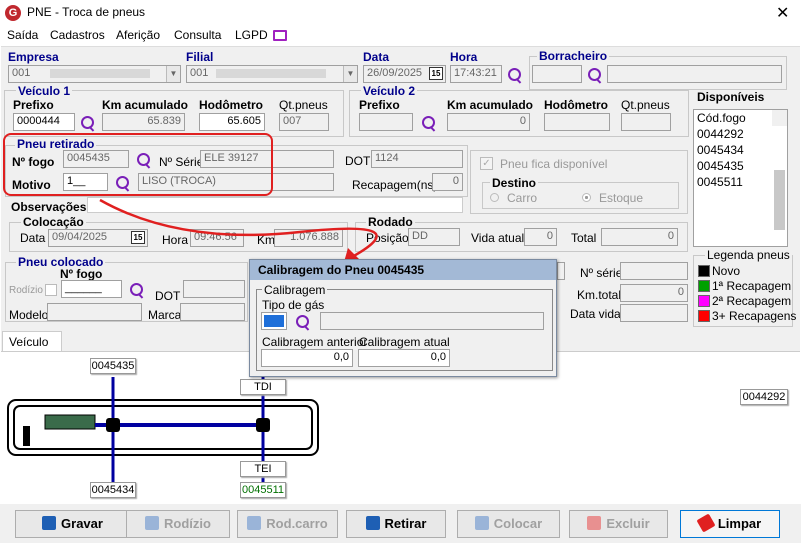 The image size is (801, 543). What do you see at coordinates (618, 524) in the screenshot?
I see `excluir-button: Excluir` at bounding box center [618, 524].